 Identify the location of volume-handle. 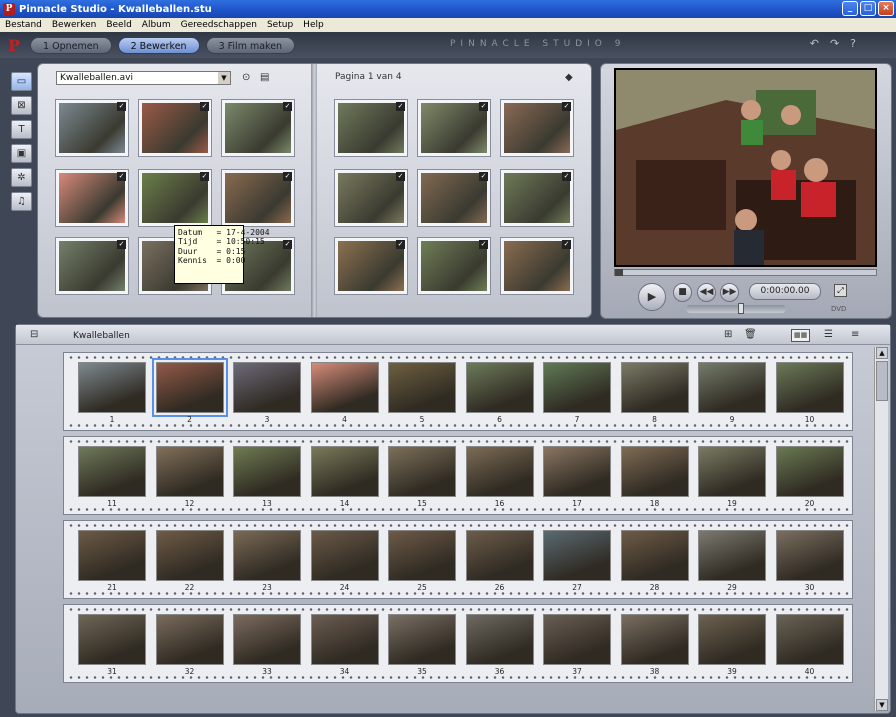
(741, 308).